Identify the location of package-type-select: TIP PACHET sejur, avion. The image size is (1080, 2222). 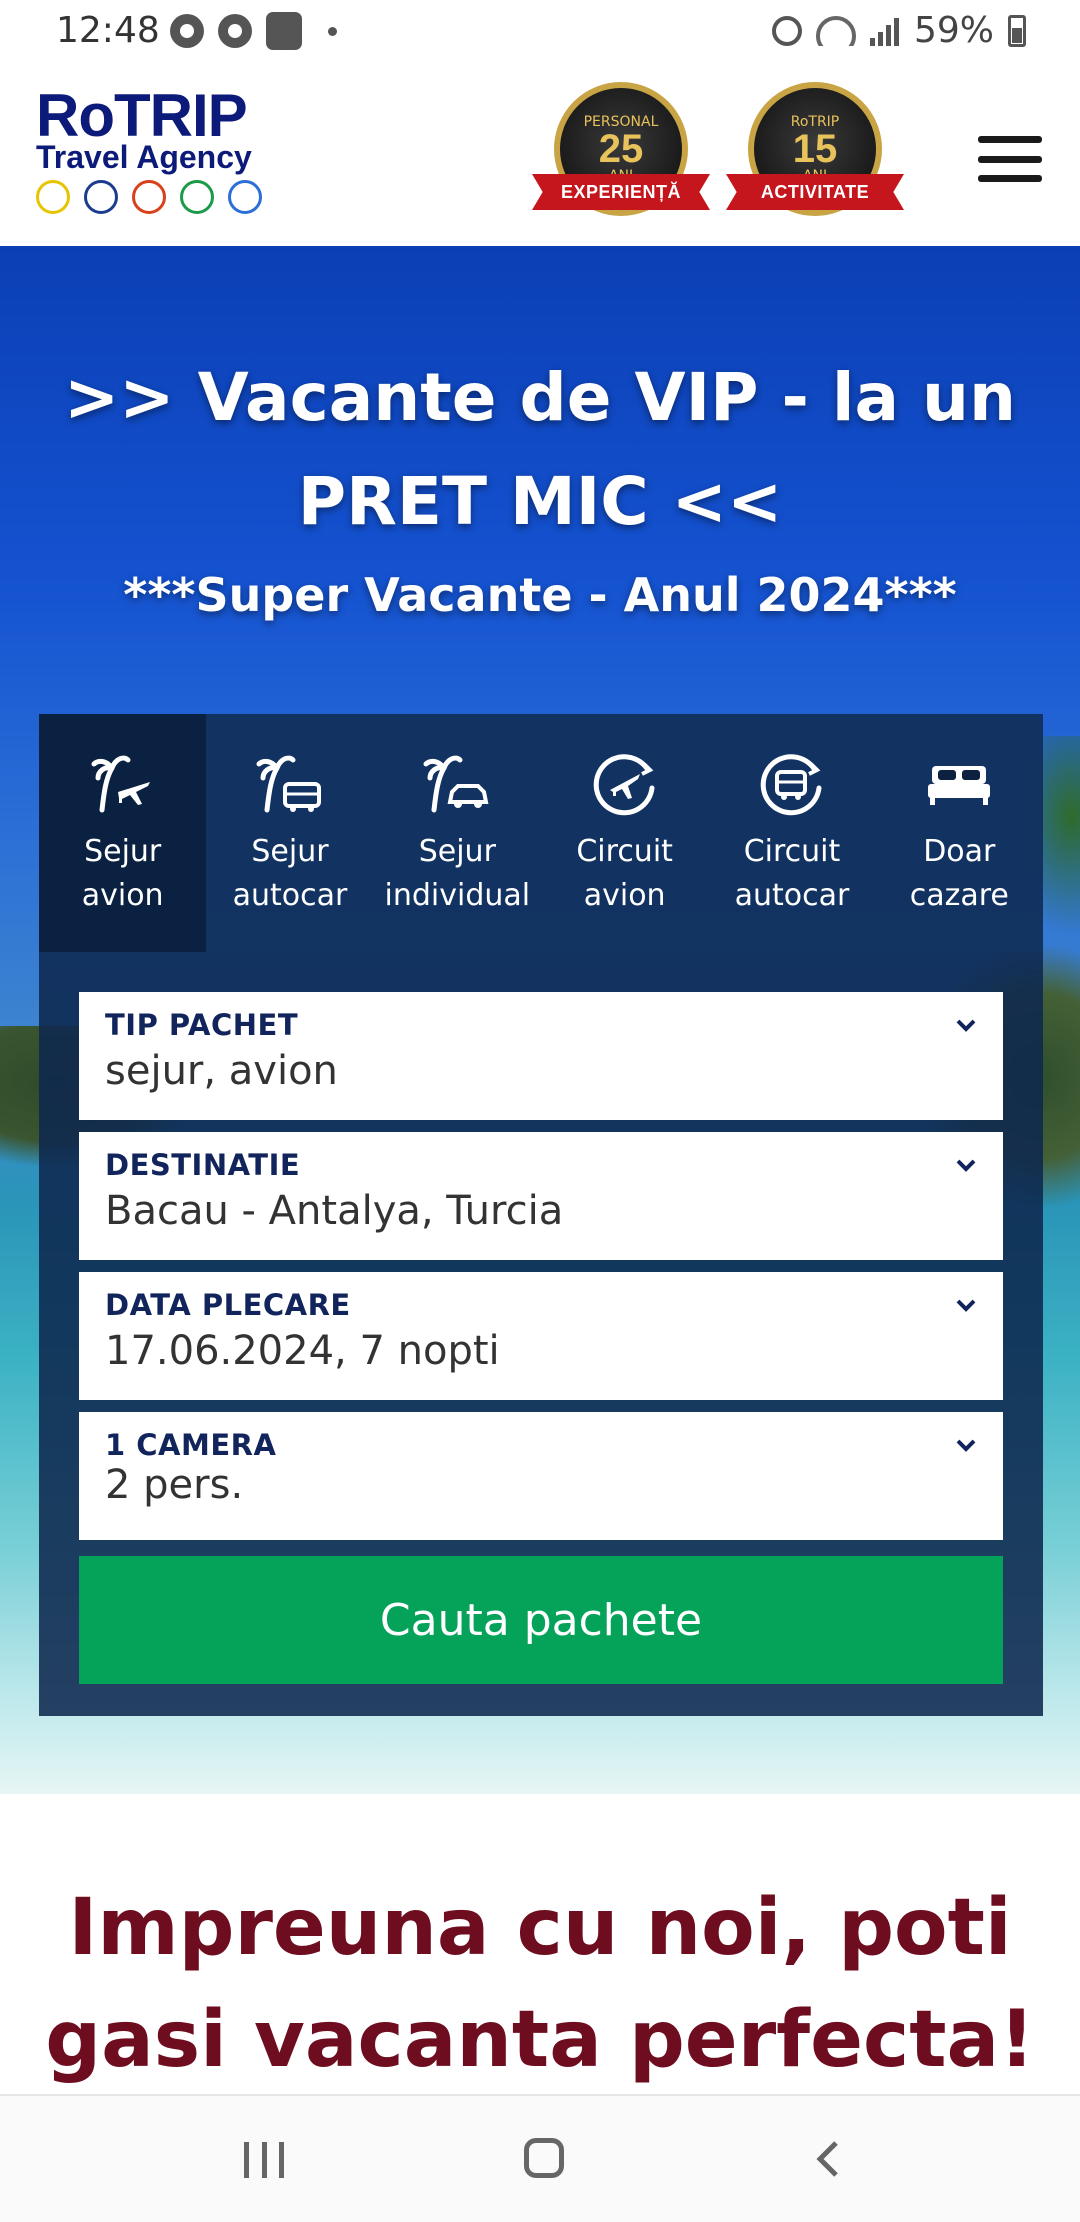
(541, 1056).